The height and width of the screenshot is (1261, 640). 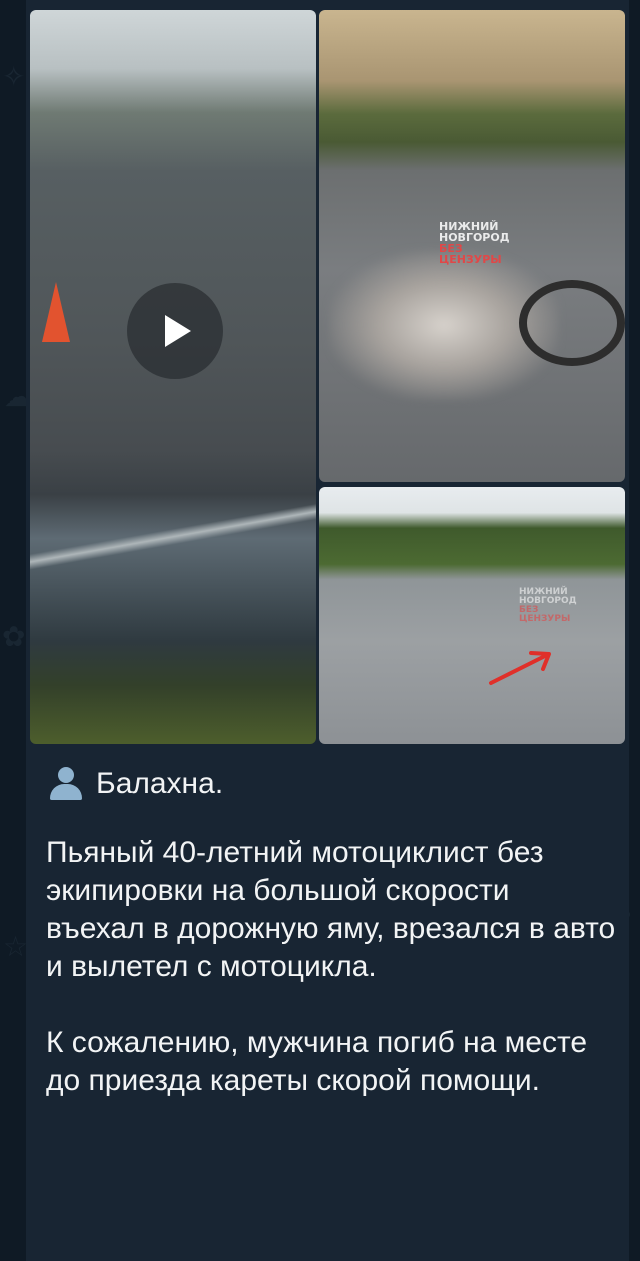 What do you see at coordinates (173, 542) in the screenshot?
I see `road-barrier-shape` at bounding box center [173, 542].